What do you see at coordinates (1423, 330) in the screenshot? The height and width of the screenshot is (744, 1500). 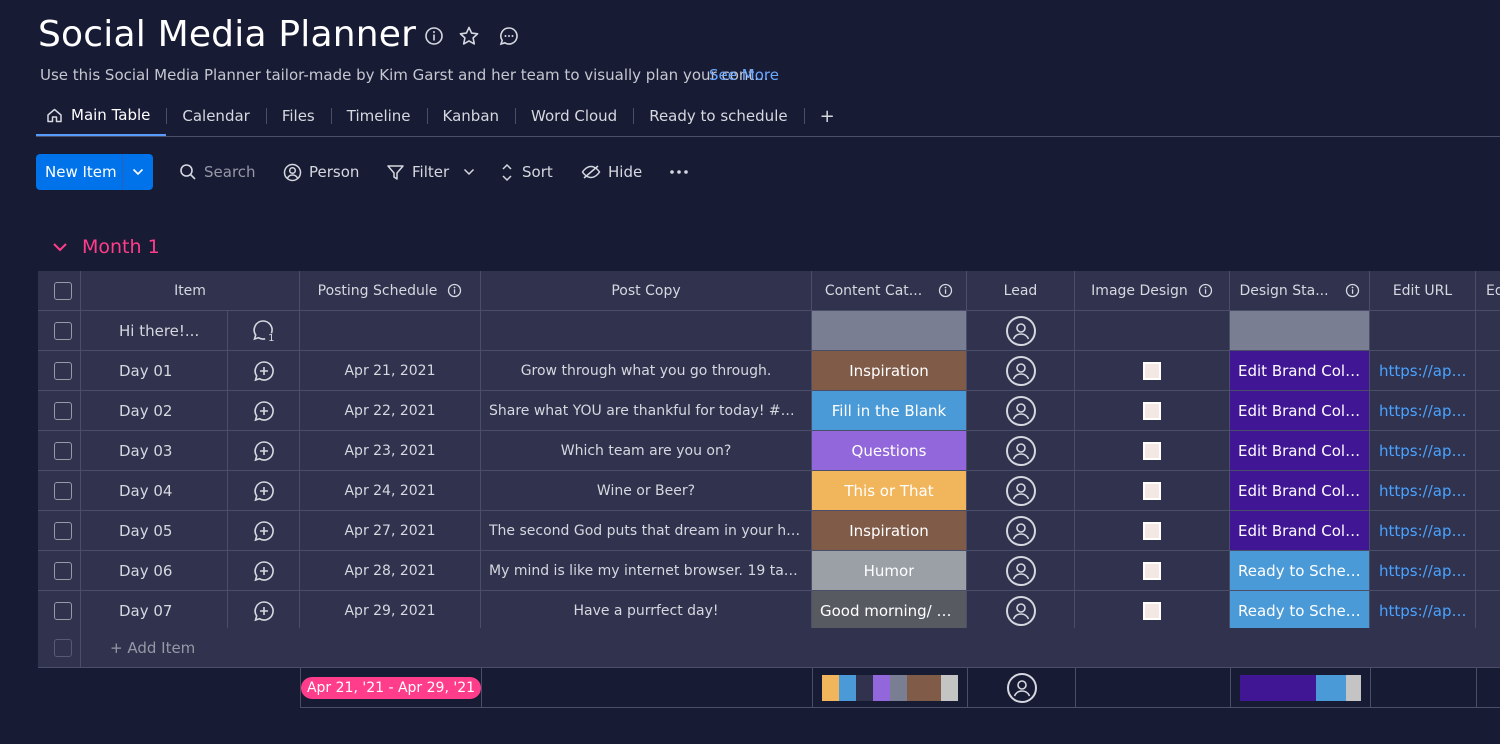 I see `edit-url-link` at bounding box center [1423, 330].